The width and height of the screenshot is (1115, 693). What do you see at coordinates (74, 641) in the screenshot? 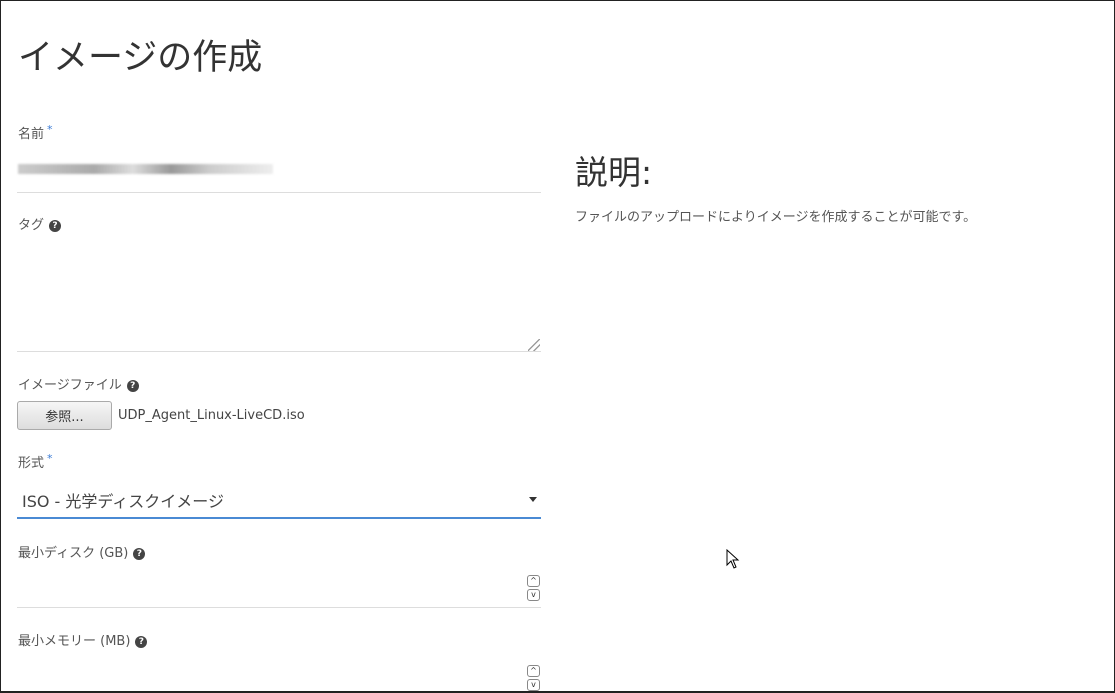
I see `min-memory-label-text: 最小メモリー (MB)` at bounding box center [74, 641].